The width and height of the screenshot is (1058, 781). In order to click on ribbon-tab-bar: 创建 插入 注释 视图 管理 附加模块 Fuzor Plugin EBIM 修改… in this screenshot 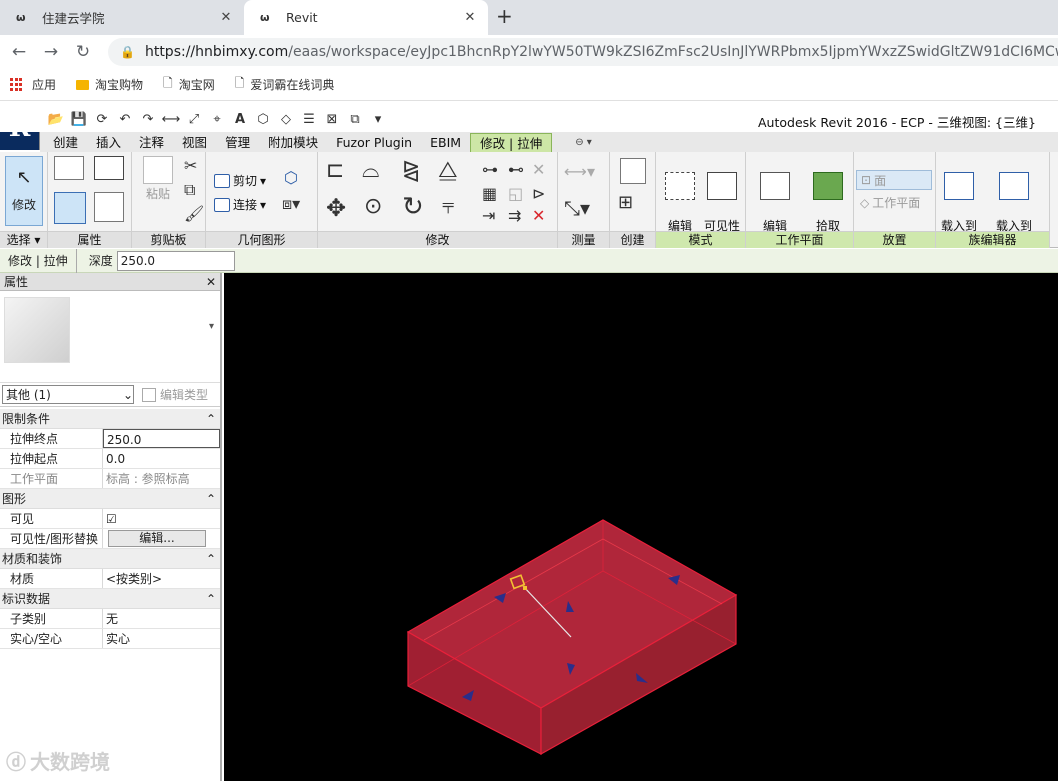, I will do `click(549, 142)`.